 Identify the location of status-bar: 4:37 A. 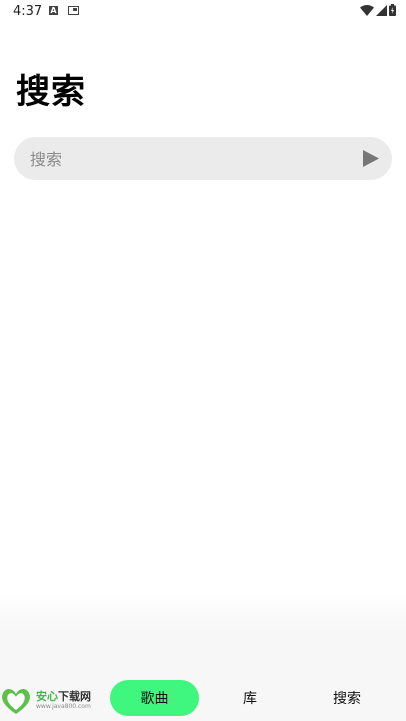
(203, 12).